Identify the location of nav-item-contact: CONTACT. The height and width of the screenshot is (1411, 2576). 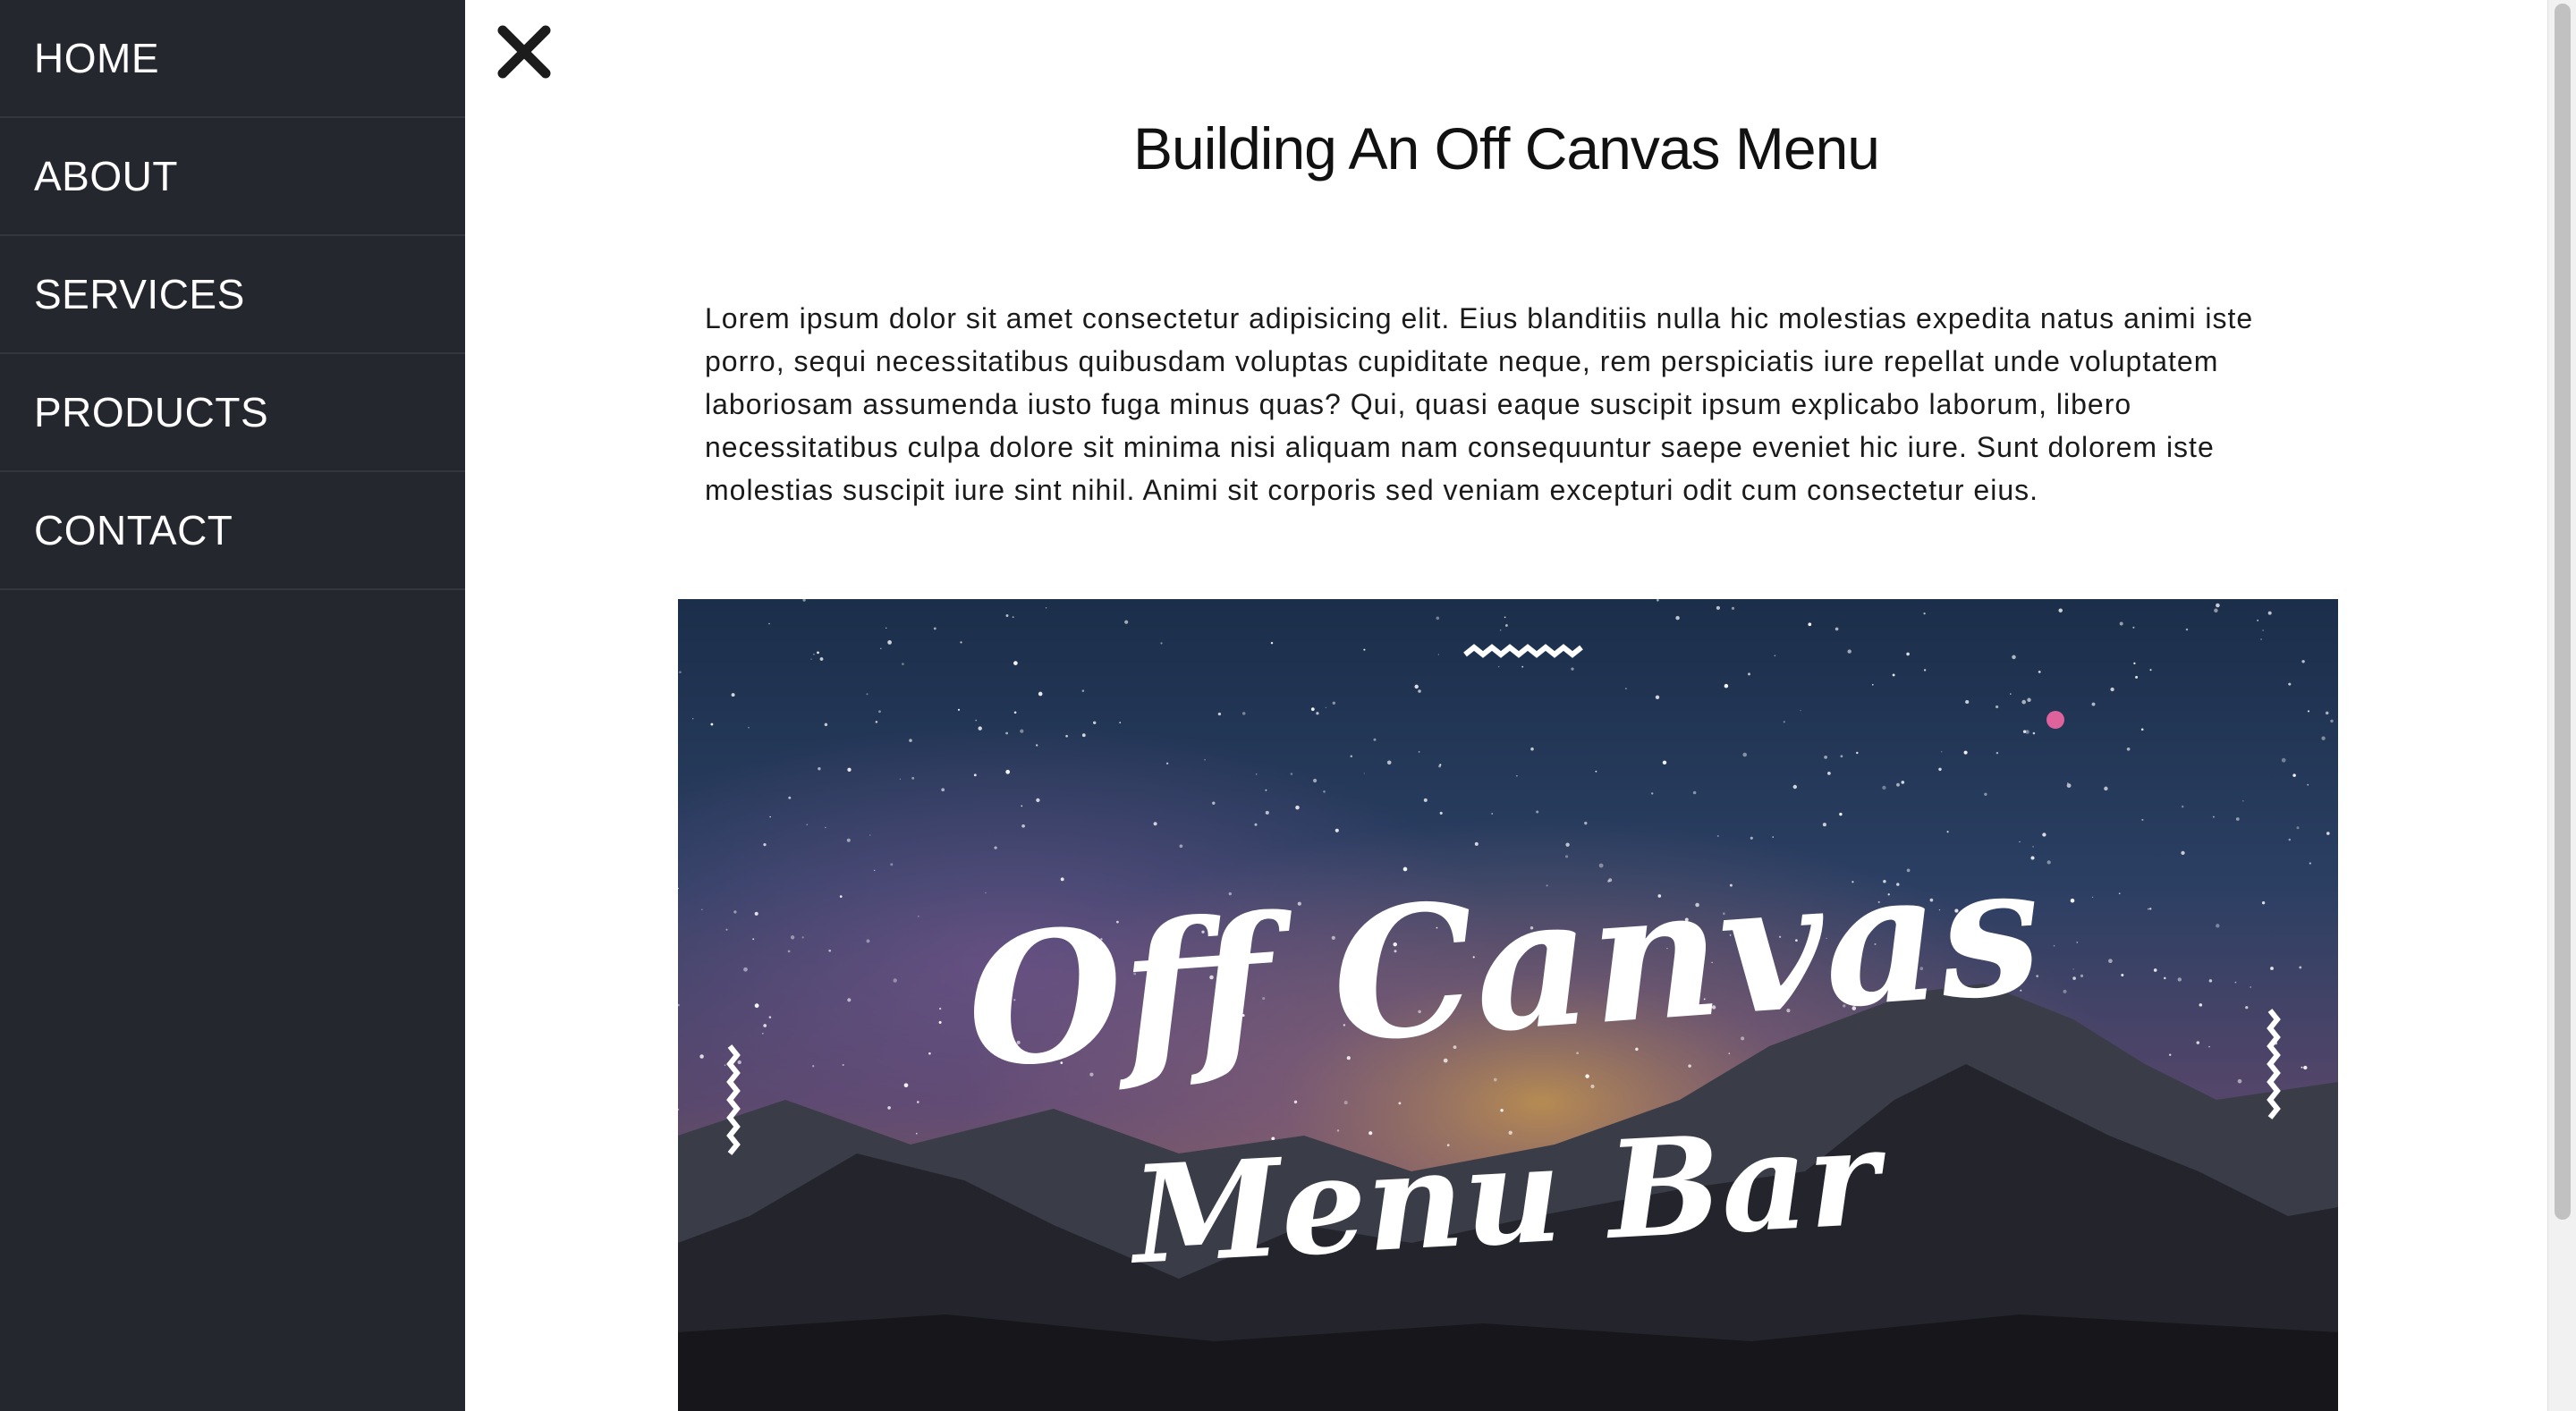
(232, 531).